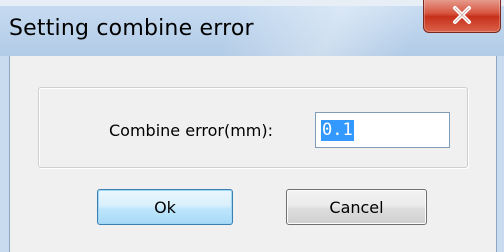  What do you see at coordinates (165, 207) in the screenshot?
I see `ok-button: Ok` at bounding box center [165, 207].